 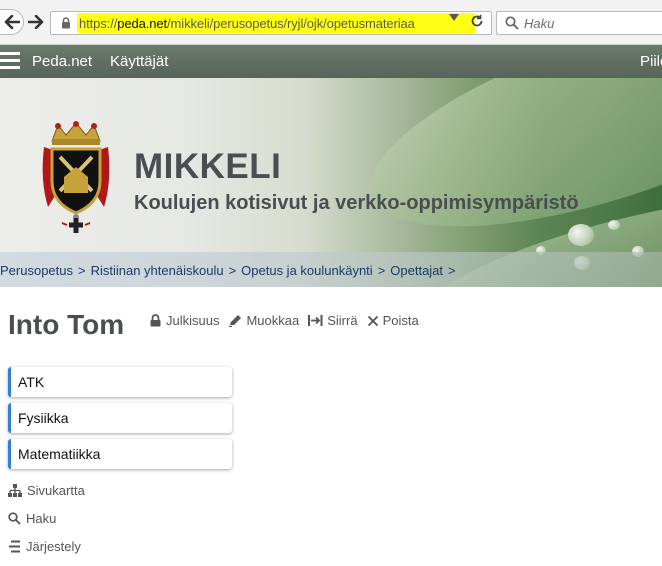 I want to click on list-item-atk: ATK, so click(x=120, y=382).